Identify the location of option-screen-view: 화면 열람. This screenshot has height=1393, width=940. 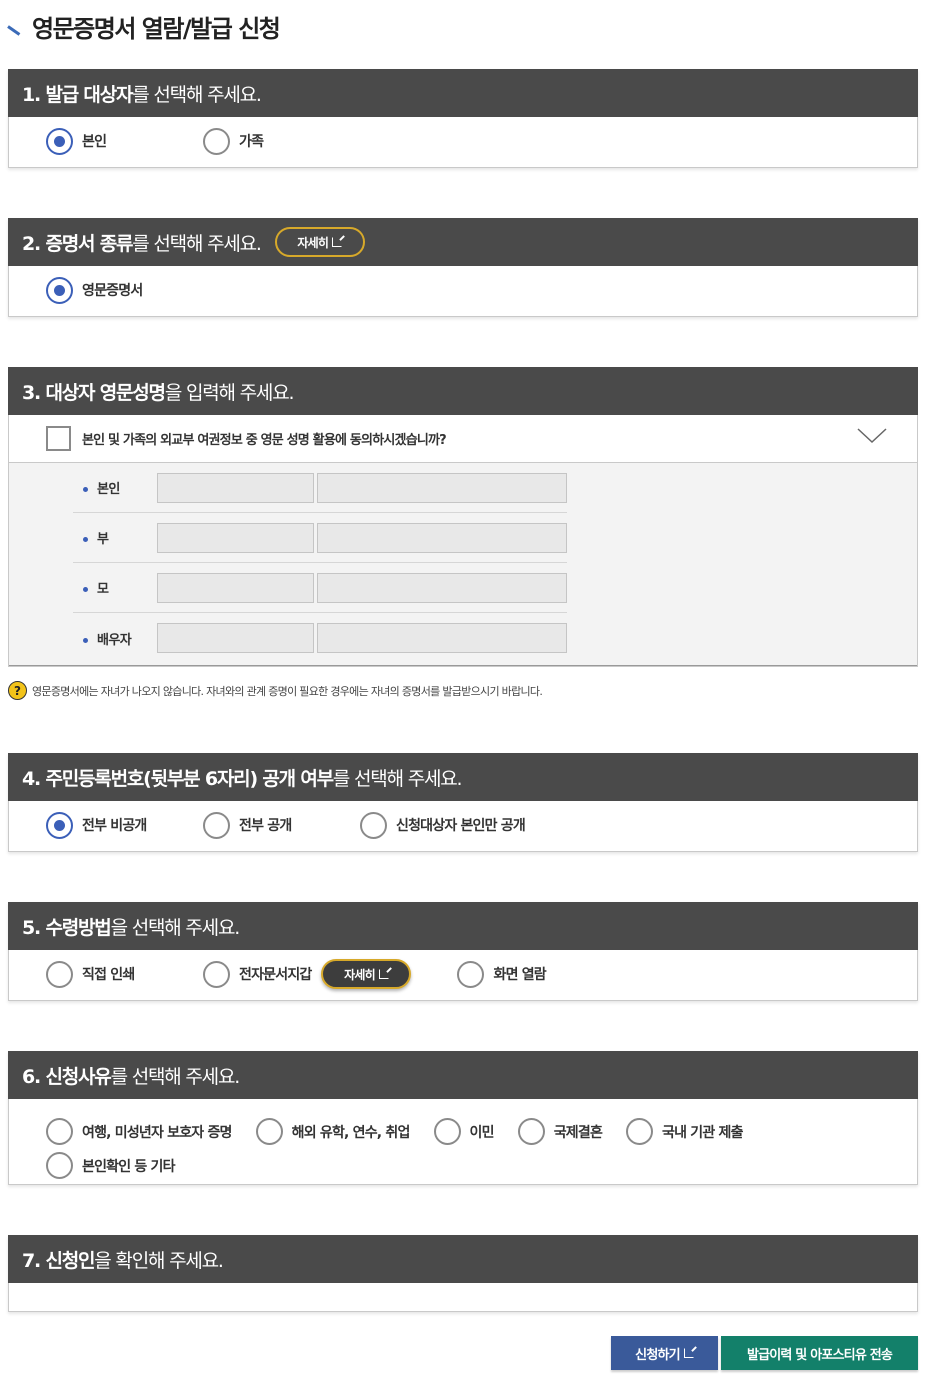
(502, 974).